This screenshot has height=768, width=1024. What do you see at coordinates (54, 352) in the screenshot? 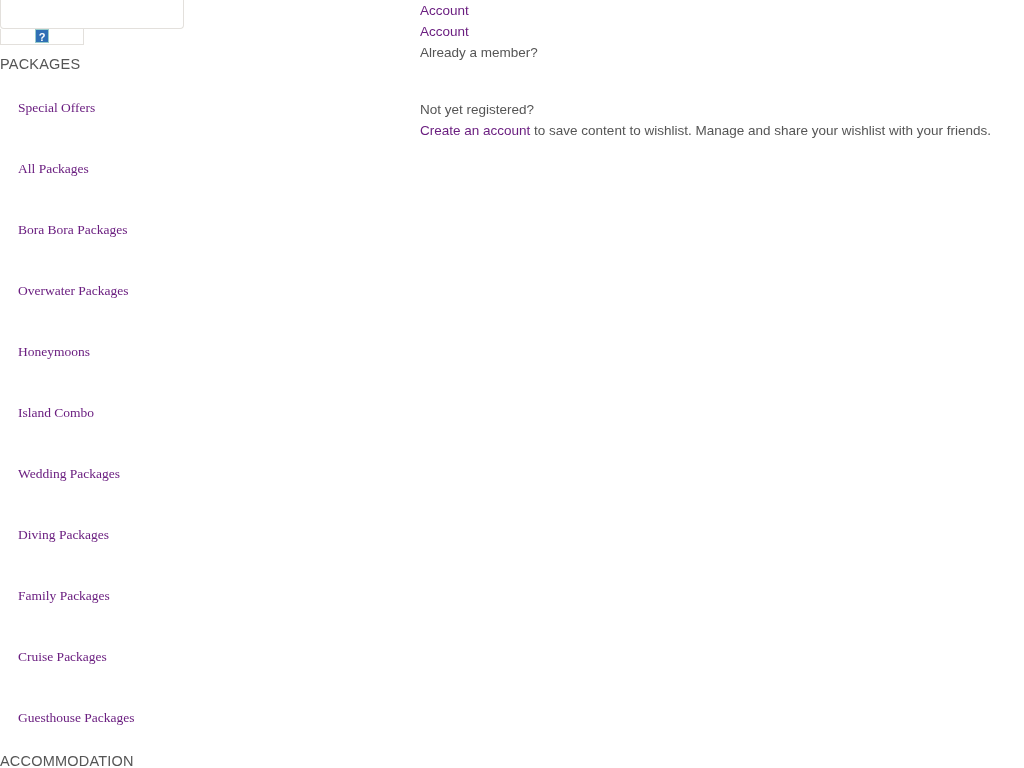
I see `sidebar-link: Honeymoons` at bounding box center [54, 352].